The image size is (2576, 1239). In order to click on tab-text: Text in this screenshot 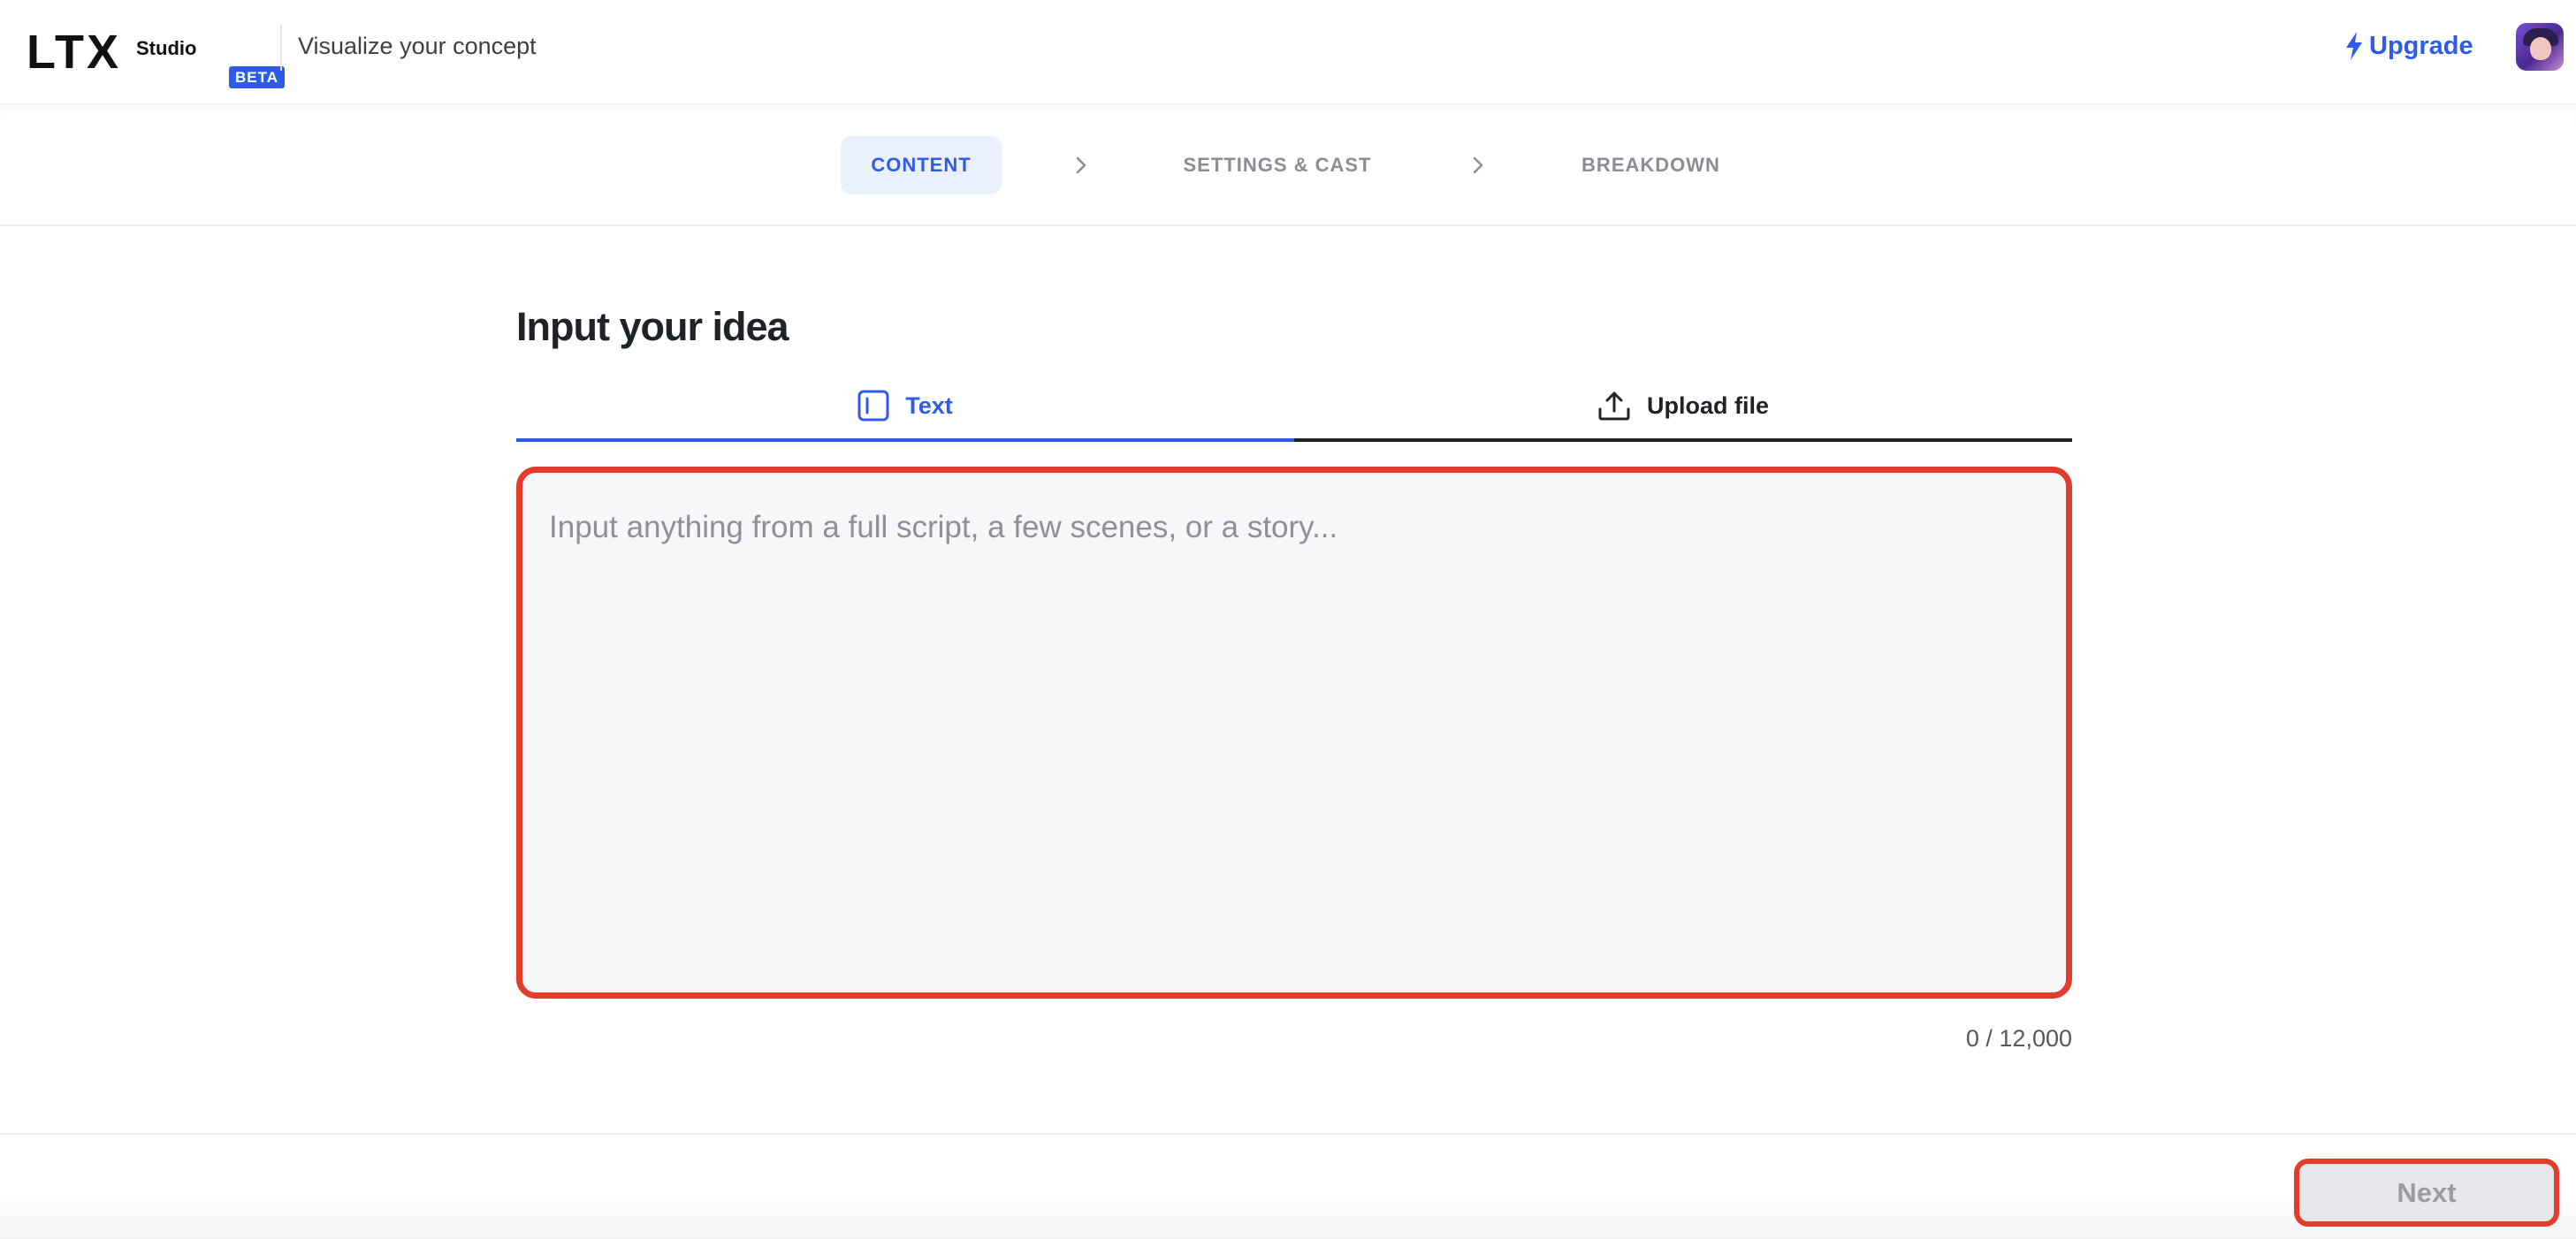, I will do `click(905, 408)`.